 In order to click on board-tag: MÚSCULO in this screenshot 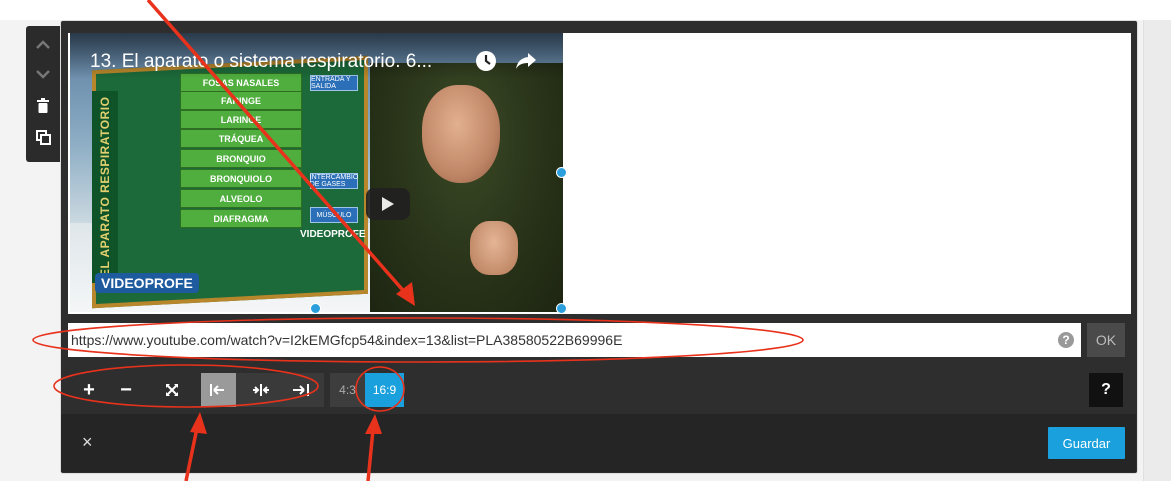, I will do `click(334, 215)`.